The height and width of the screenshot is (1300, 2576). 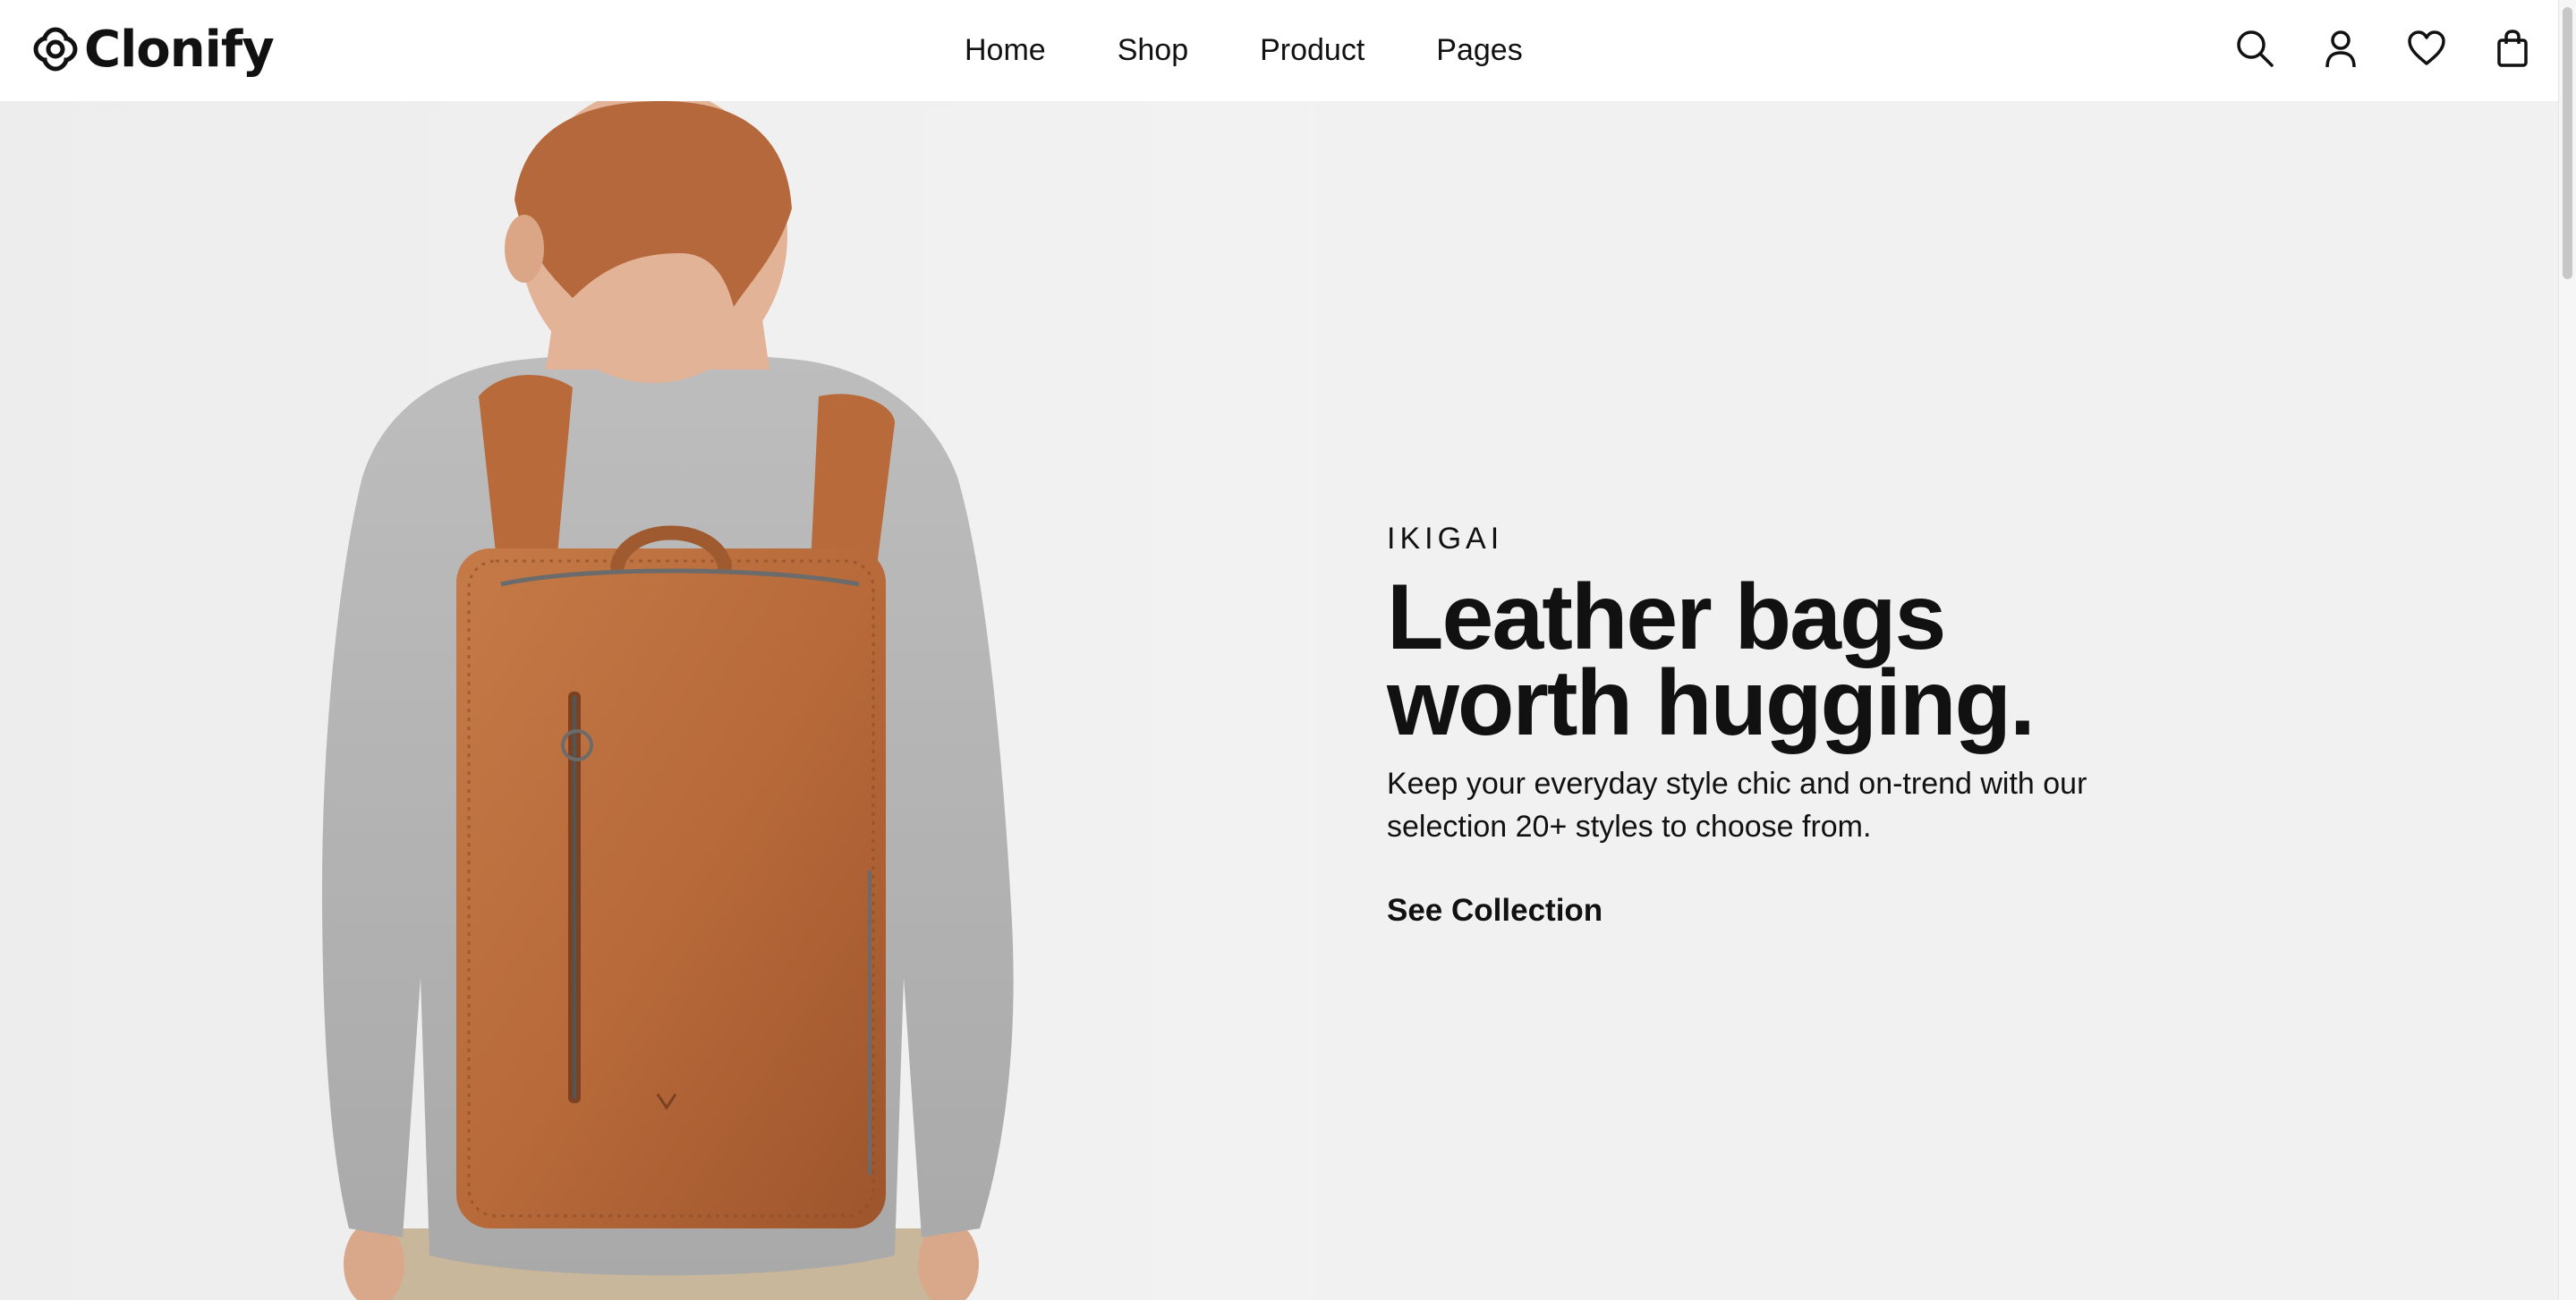 I want to click on main-nav: Home Shop Product Pages, so click(x=1244, y=50).